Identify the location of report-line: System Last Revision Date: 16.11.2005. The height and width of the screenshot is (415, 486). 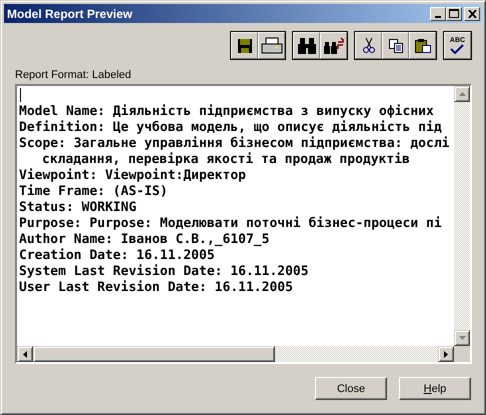
(164, 272).